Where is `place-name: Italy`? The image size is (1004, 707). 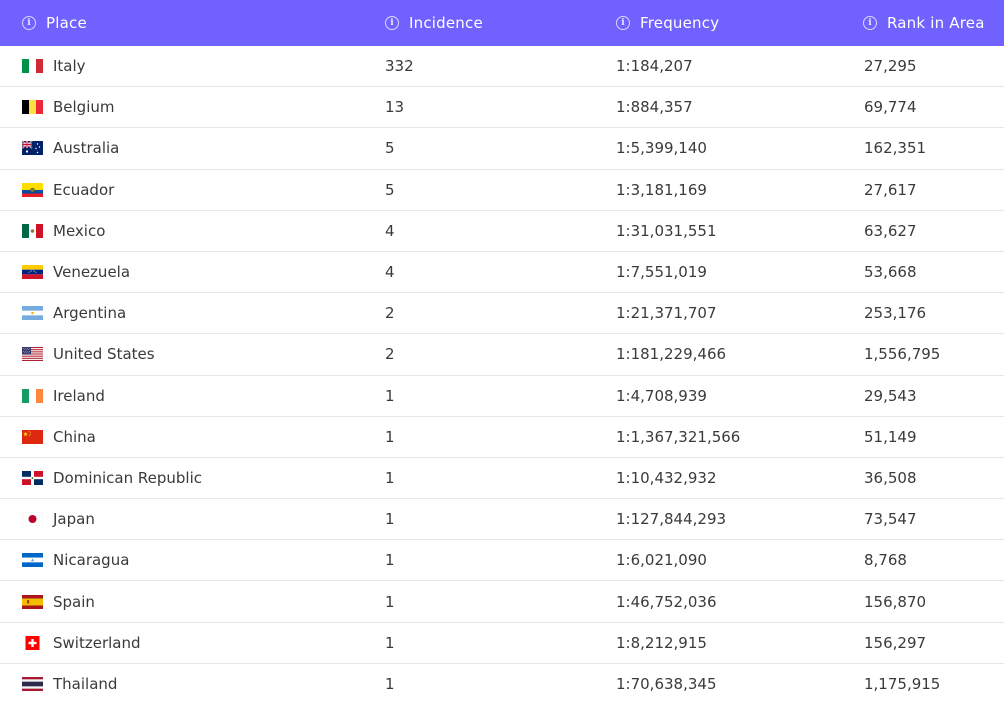
place-name: Italy is located at coordinates (69, 66).